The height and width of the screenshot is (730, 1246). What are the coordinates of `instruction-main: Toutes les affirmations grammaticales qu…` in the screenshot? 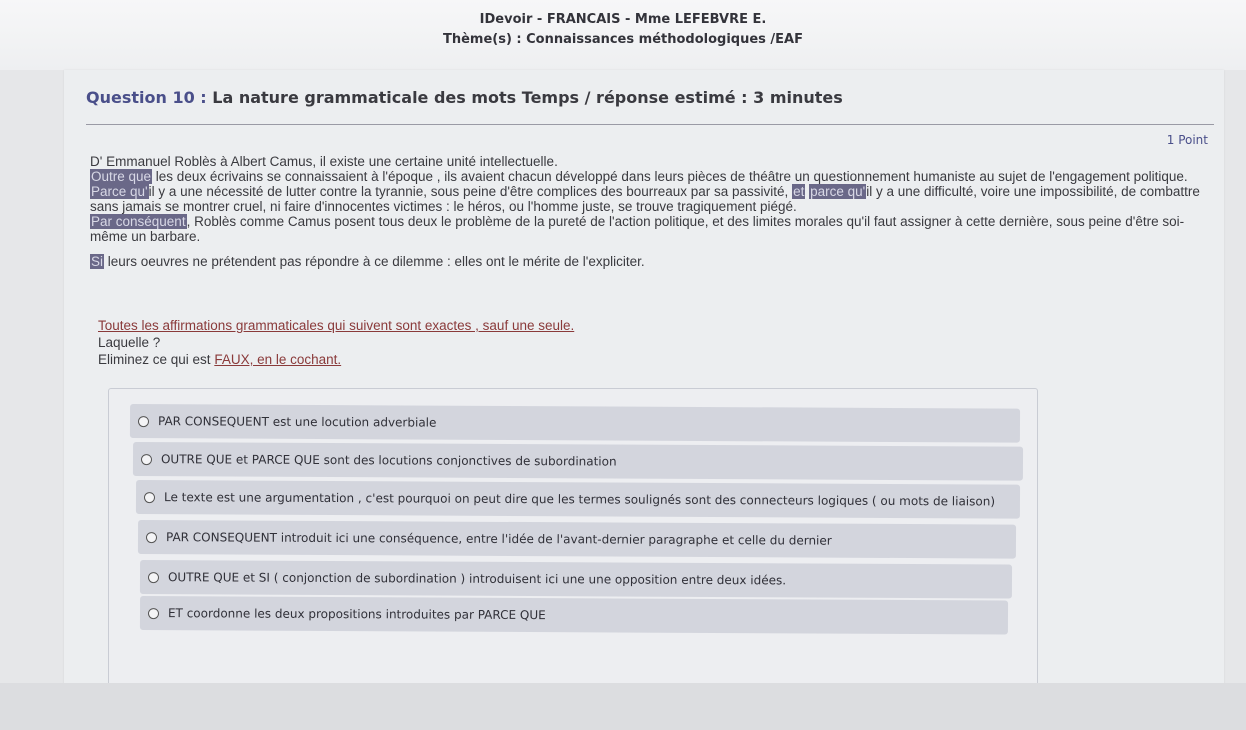 It's located at (336, 325).